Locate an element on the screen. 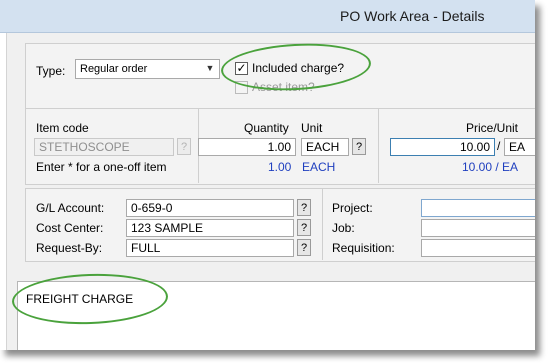  request-by-value: FULL is located at coordinates (146, 248).